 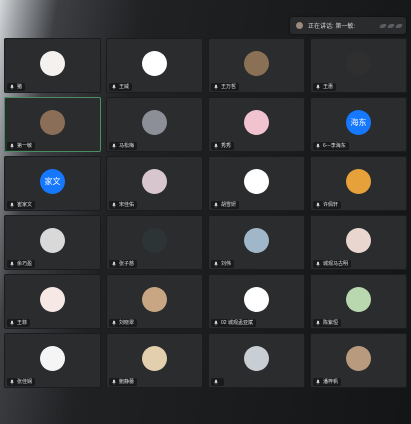 I want to click on participant-tile: 张佳娴, so click(x=52, y=360).